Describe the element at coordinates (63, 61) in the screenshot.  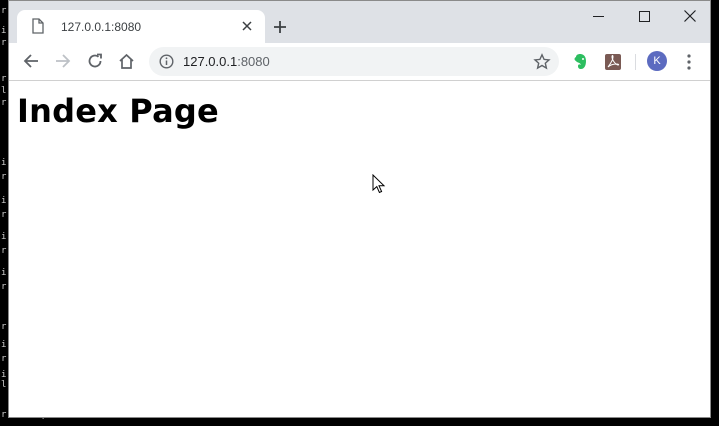
I see `forward-arrow-icon` at that location.